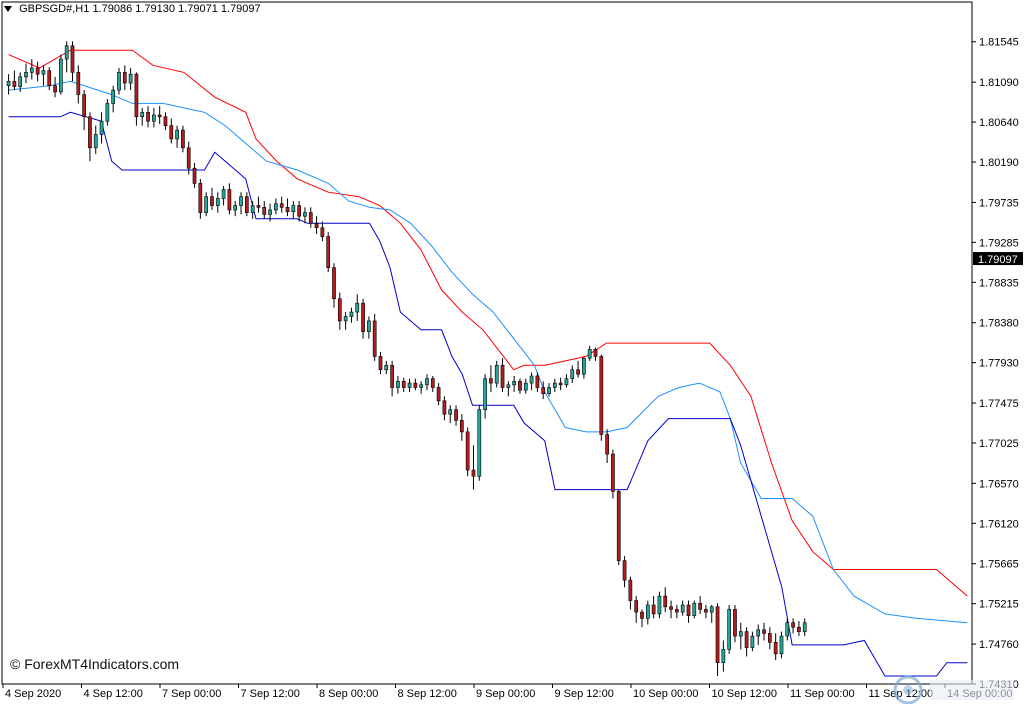  What do you see at coordinates (427, 694) in the screenshot?
I see `x-tick-label: 8 Sep 12:00` at bounding box center [427, 694].